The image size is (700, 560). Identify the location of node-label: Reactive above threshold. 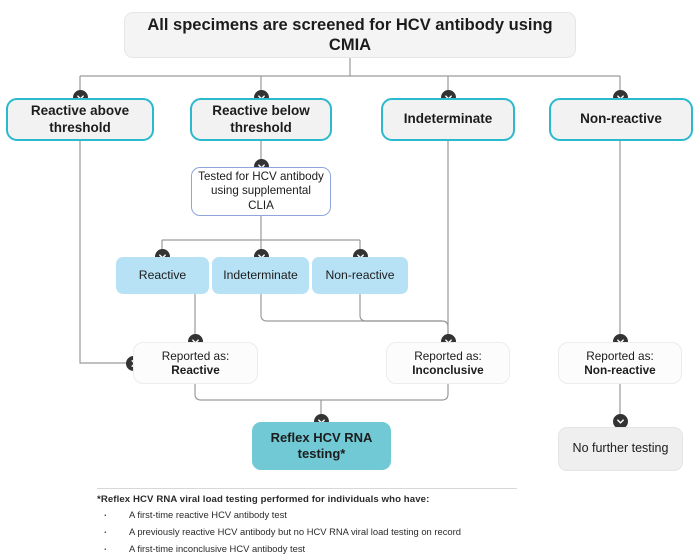
(80, 119).